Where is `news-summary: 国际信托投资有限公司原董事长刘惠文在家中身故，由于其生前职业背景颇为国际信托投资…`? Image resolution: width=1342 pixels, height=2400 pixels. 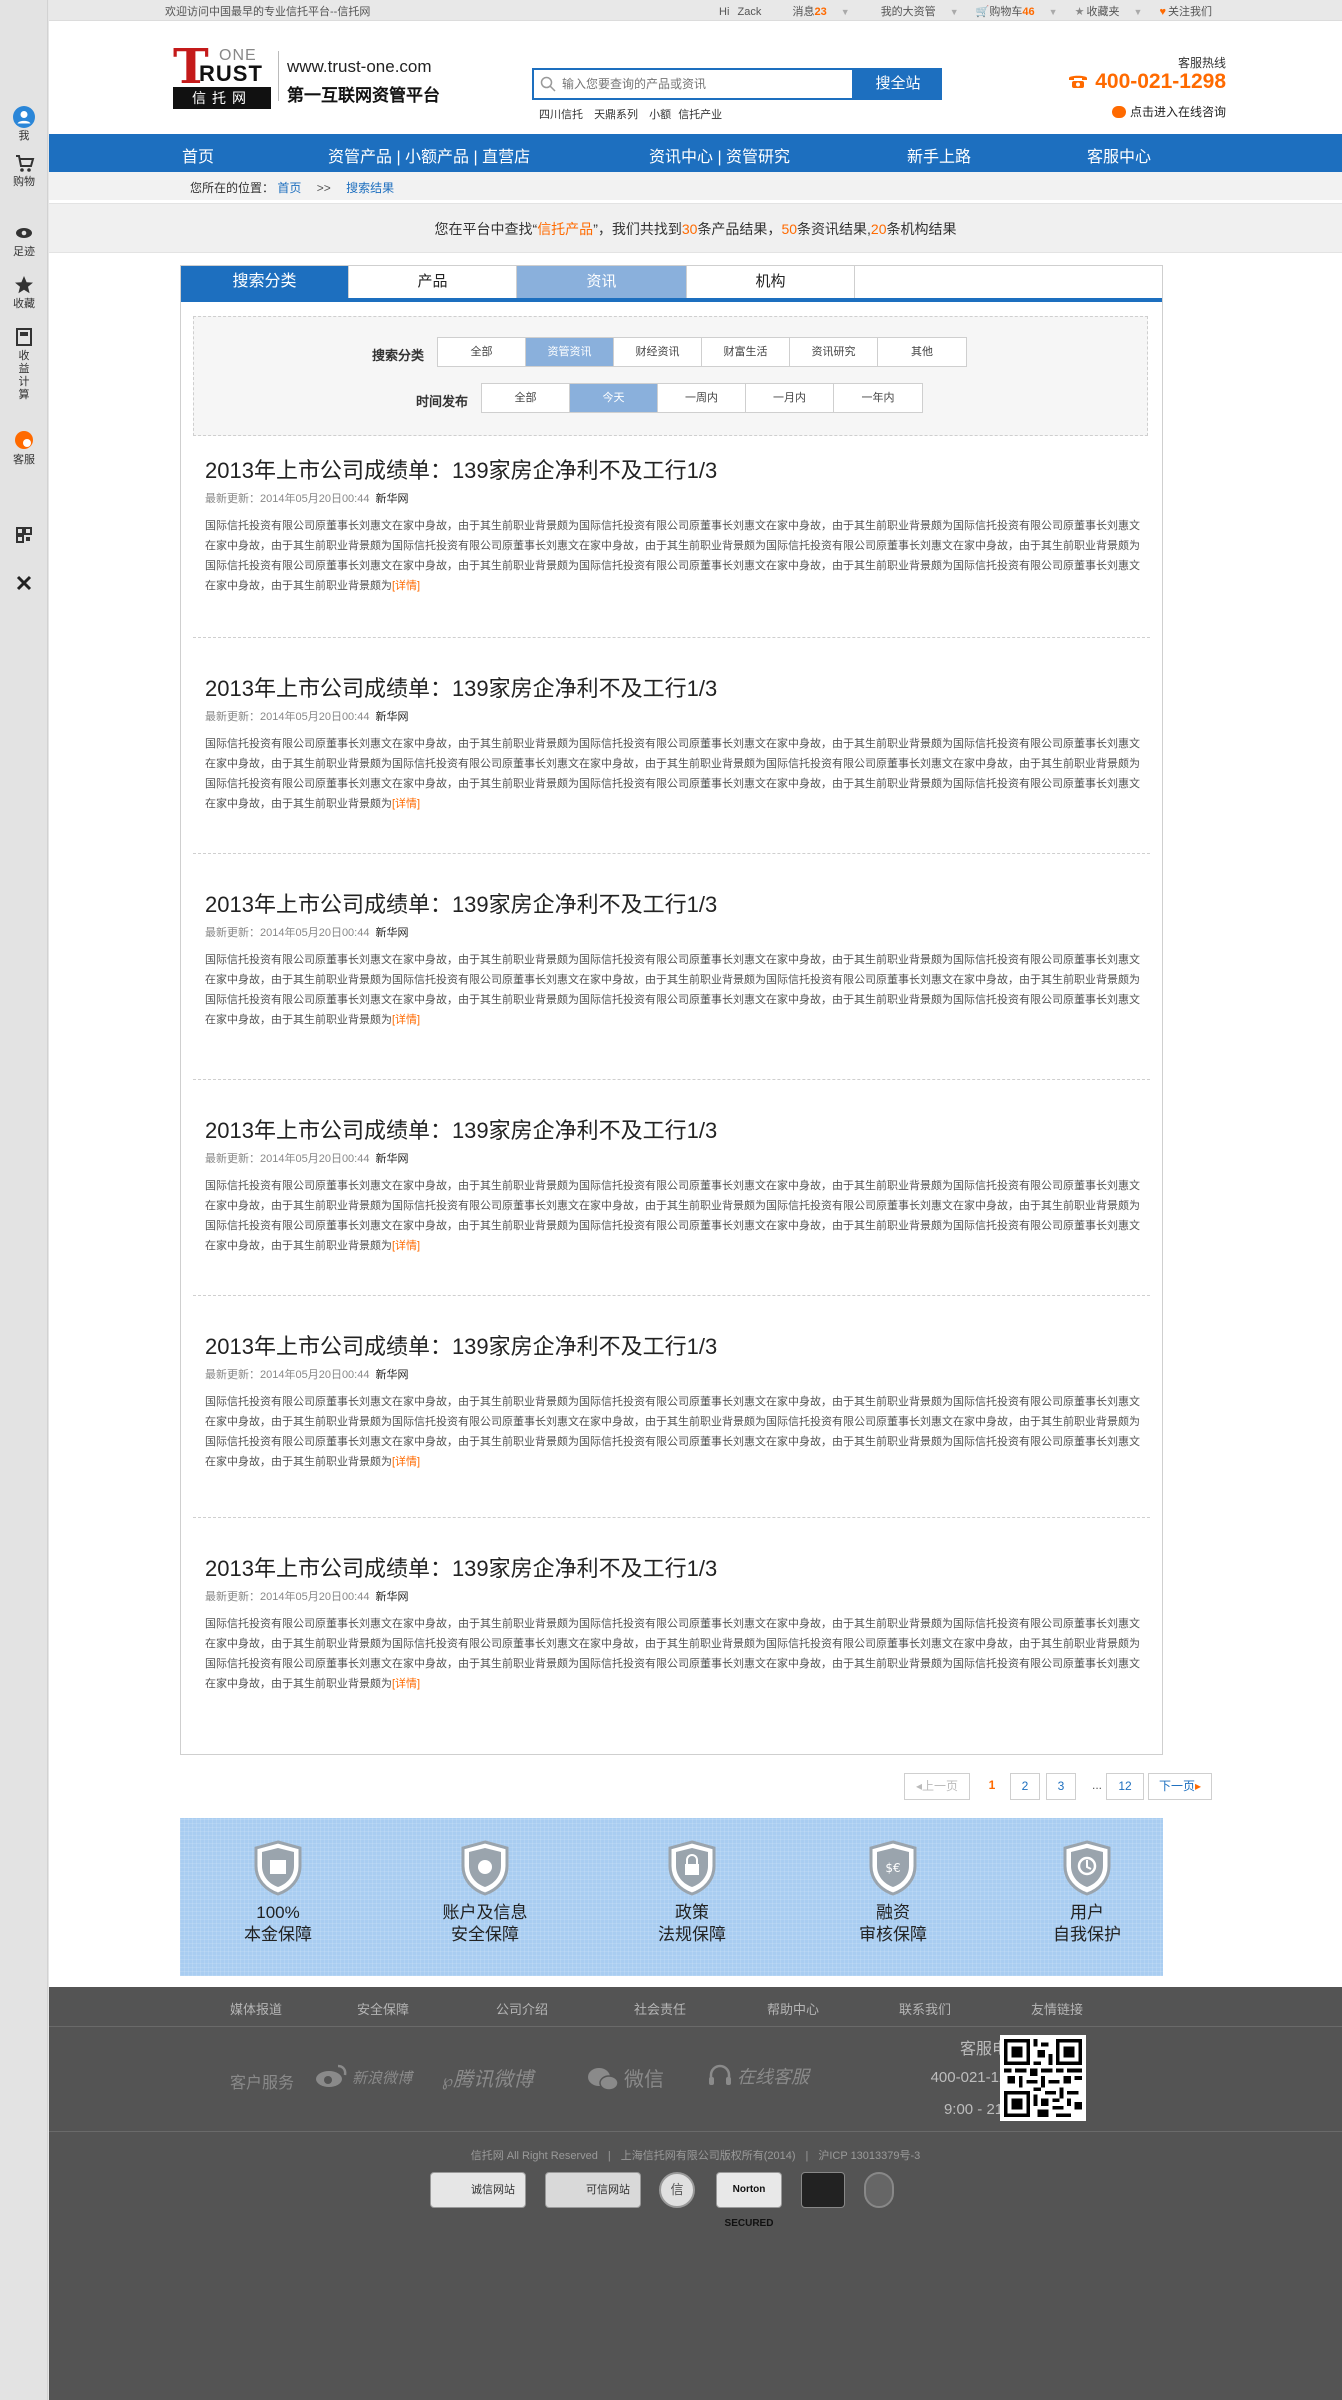
news-summary: 国际信托投资有限公司原董事长刘惠文在家中身故，由于其生前职业背景颇为国际信托投资… is located at coordinates (672, 556).